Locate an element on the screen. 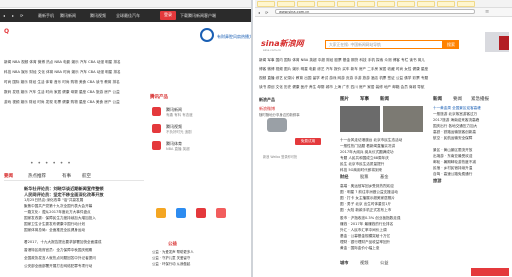  tab-finance: 财经 is located at coordinates (344, 177).